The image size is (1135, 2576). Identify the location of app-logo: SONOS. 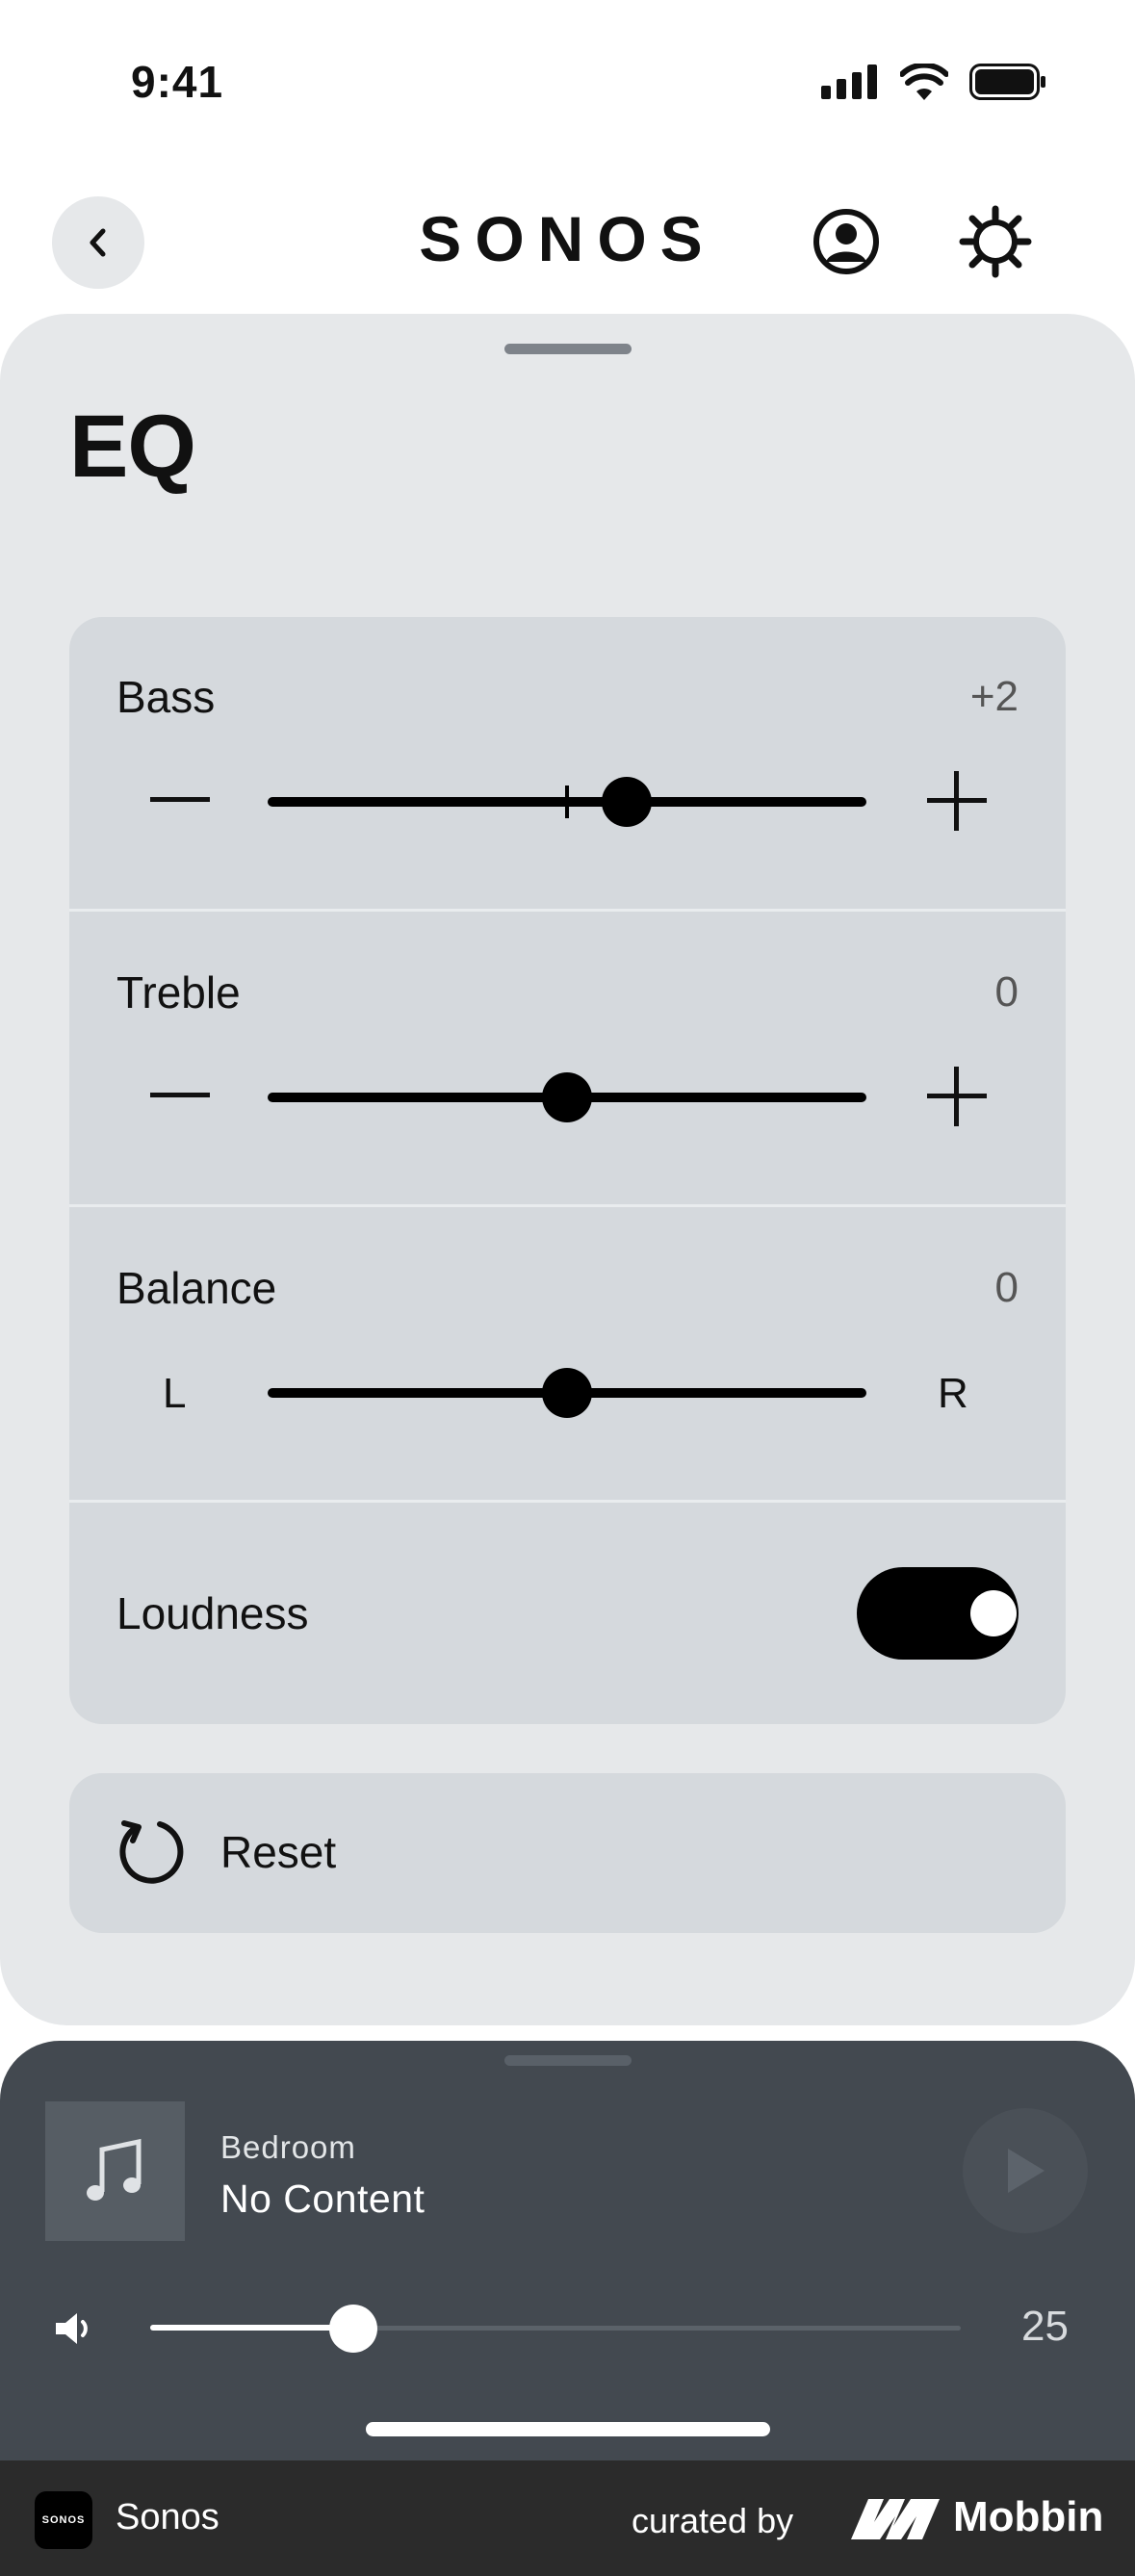
(63, 2520).